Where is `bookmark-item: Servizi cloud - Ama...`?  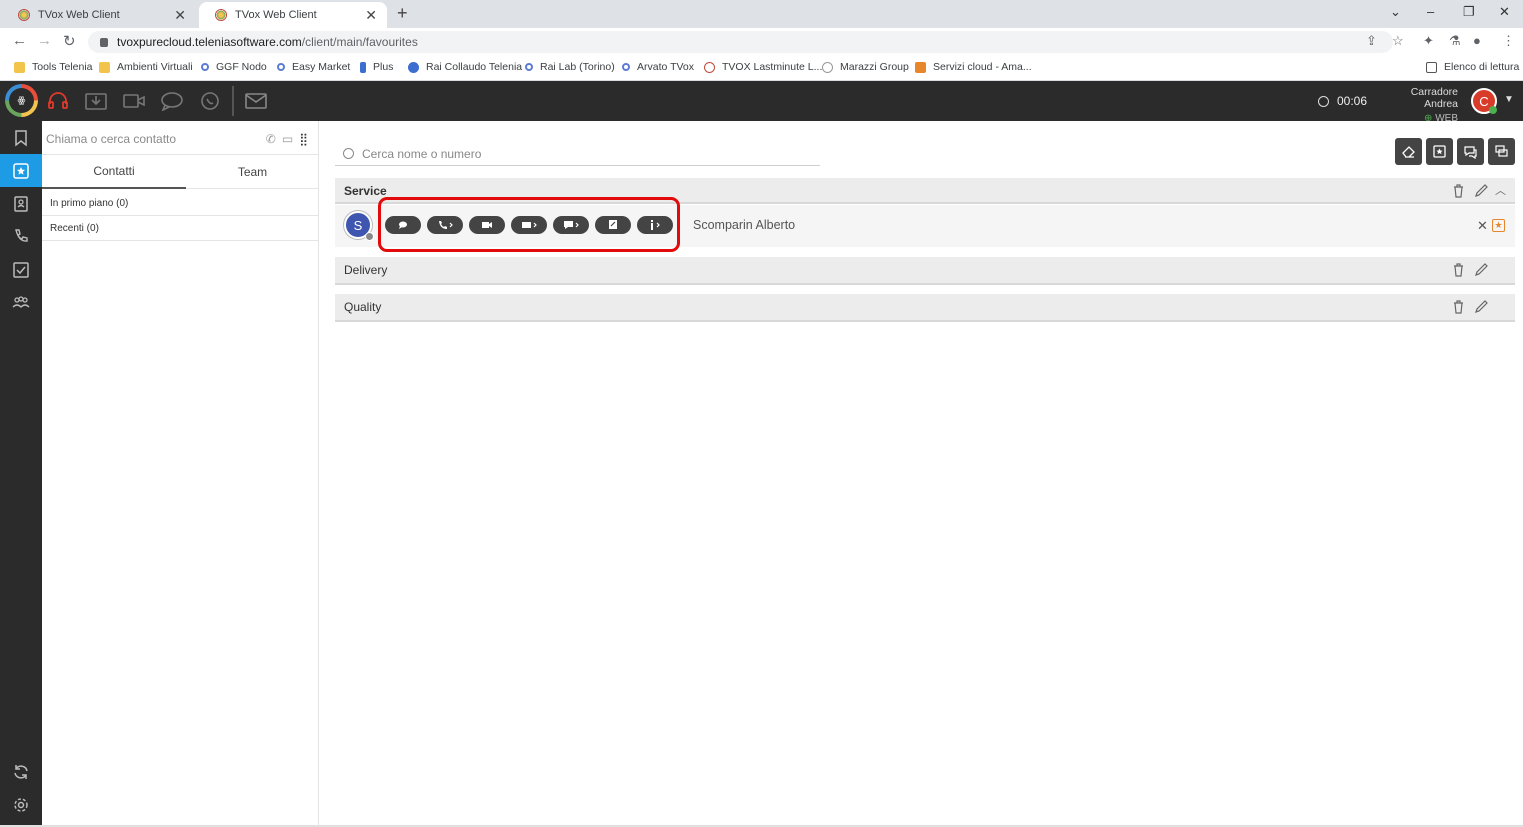 bookmark-item: Servizi cloud - Ama... is located at coordinates (973, 67).